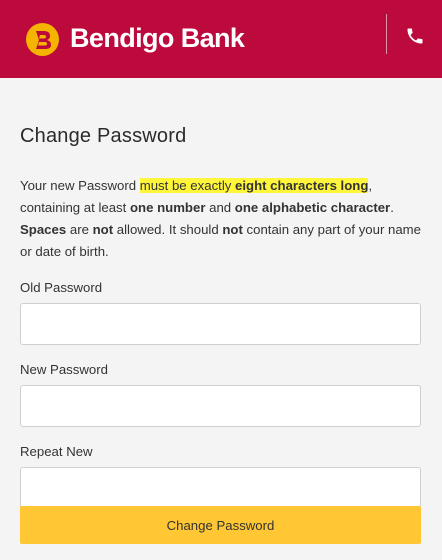 Image resolution: width=442 pixels, height=560 pixels. Describe the element at coordinates (79, 229) in the screenshot. I see `instruction-text: are` at that location.